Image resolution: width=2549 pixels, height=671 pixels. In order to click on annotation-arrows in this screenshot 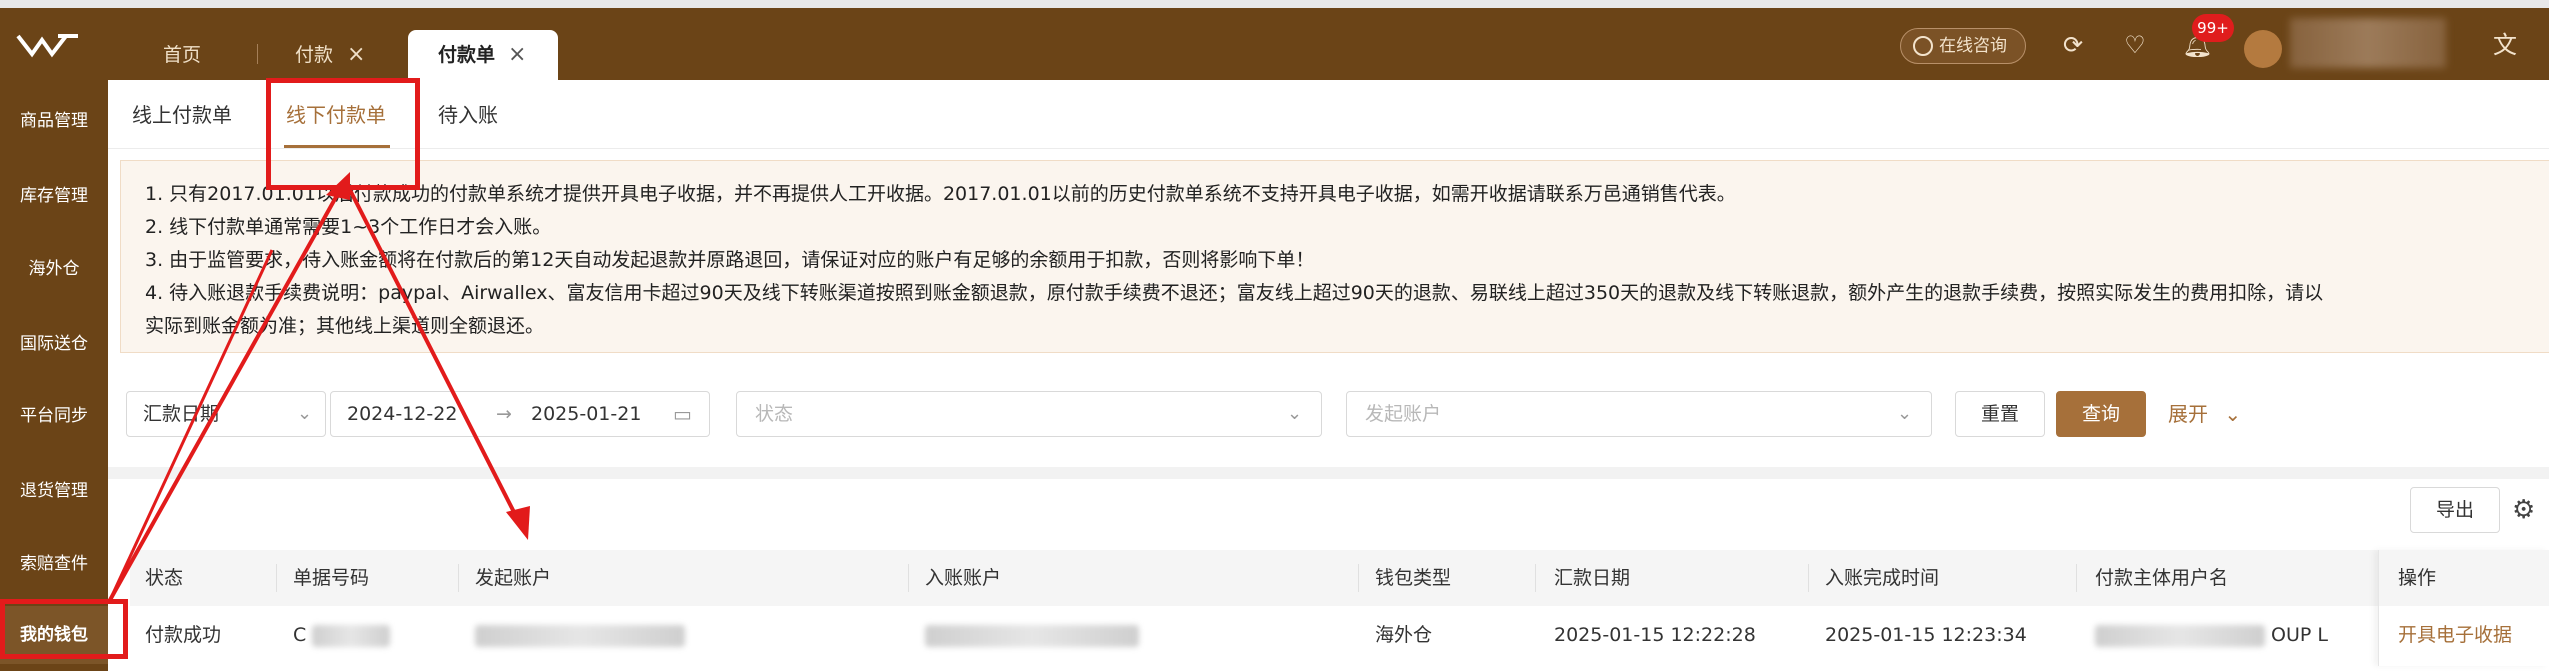, I will do `click(319, 386)`.